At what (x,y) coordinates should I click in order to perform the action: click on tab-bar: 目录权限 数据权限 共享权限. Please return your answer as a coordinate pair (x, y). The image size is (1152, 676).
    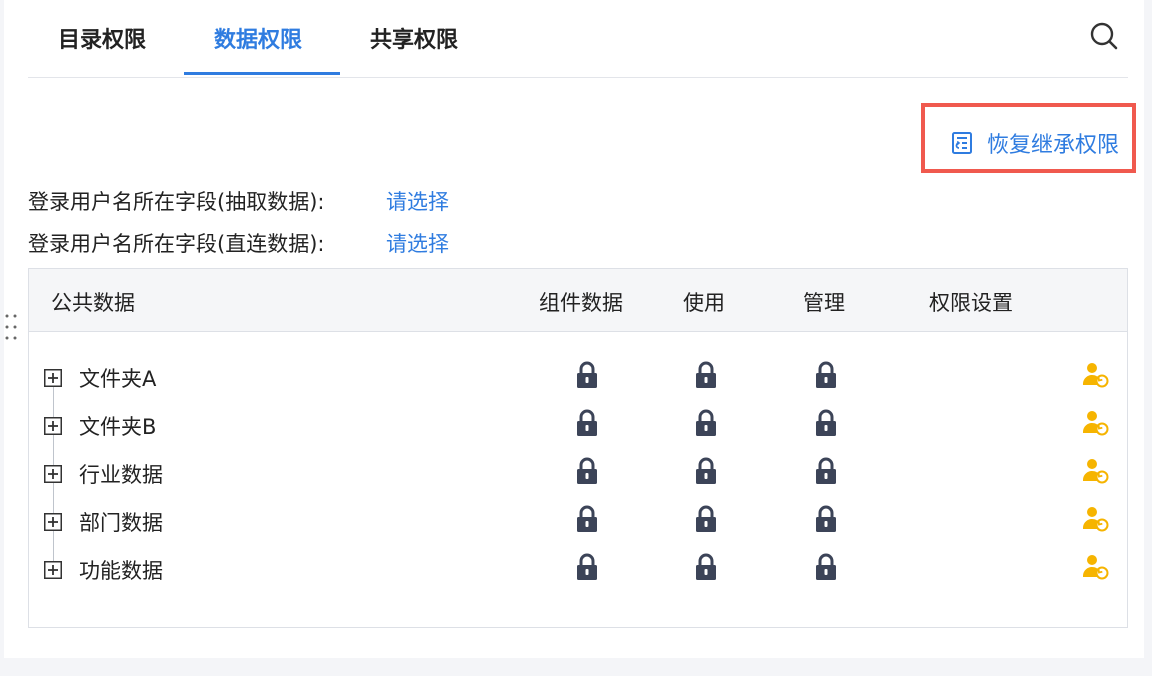
    Looking at the image, I should click on (578, 39).